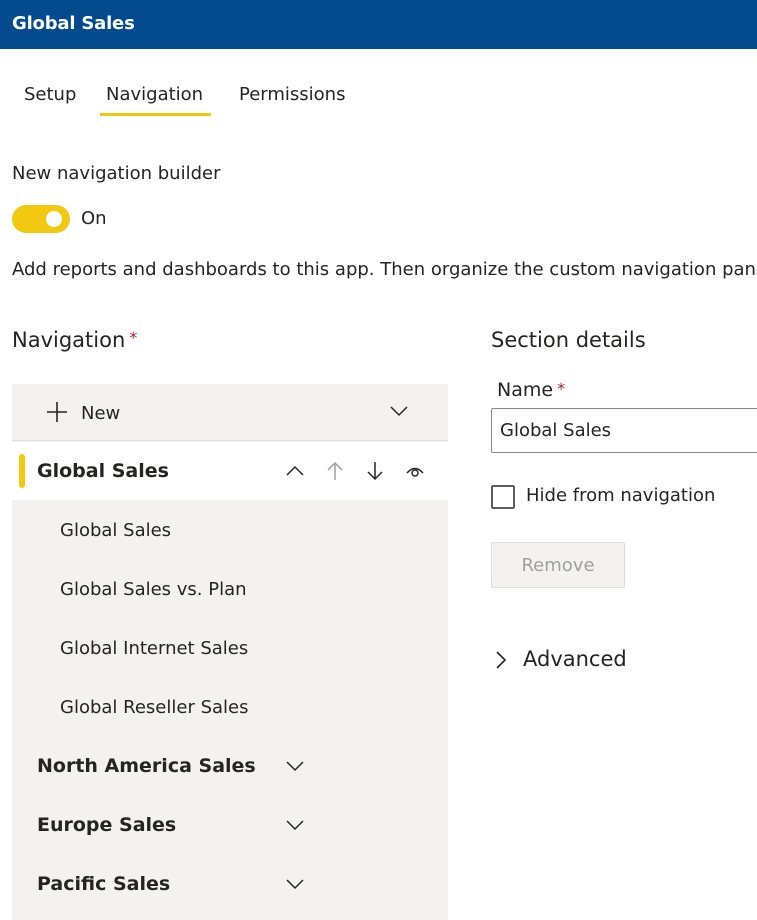 The height and width of the screenshot is (920, 757). Describe the element at coordinates (153, 589) in the screenshot. I see `nav-item-global-sales-vs-plan: Global Sales vs. Plan` at that location.